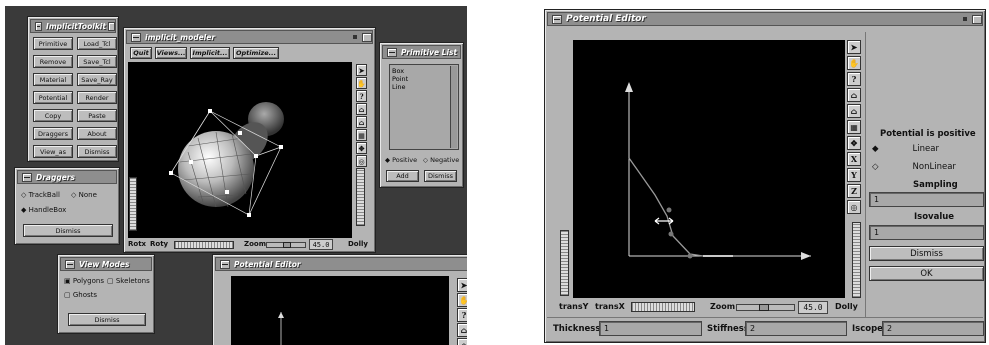  What do you see at coordinates (53, 79) in the screenshot?
I see `material-button: Material` at bounding box center [53, 79].